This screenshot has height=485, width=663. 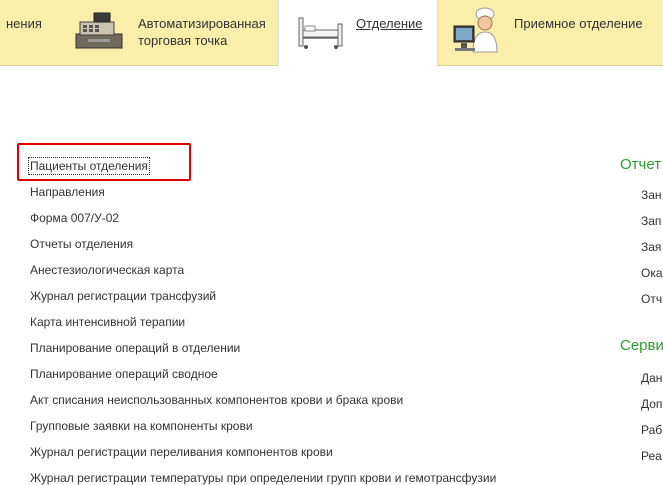 What do you see at coordinates (550, 32) in the screenshot?
I see `tab-admission-department: Приемное отделение` at bounding box center [550, 32].